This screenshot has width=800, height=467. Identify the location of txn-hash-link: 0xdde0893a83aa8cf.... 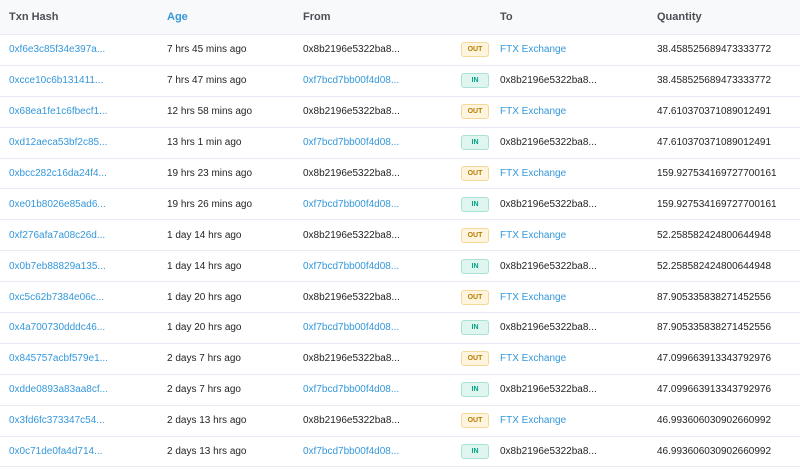
(84, 390).